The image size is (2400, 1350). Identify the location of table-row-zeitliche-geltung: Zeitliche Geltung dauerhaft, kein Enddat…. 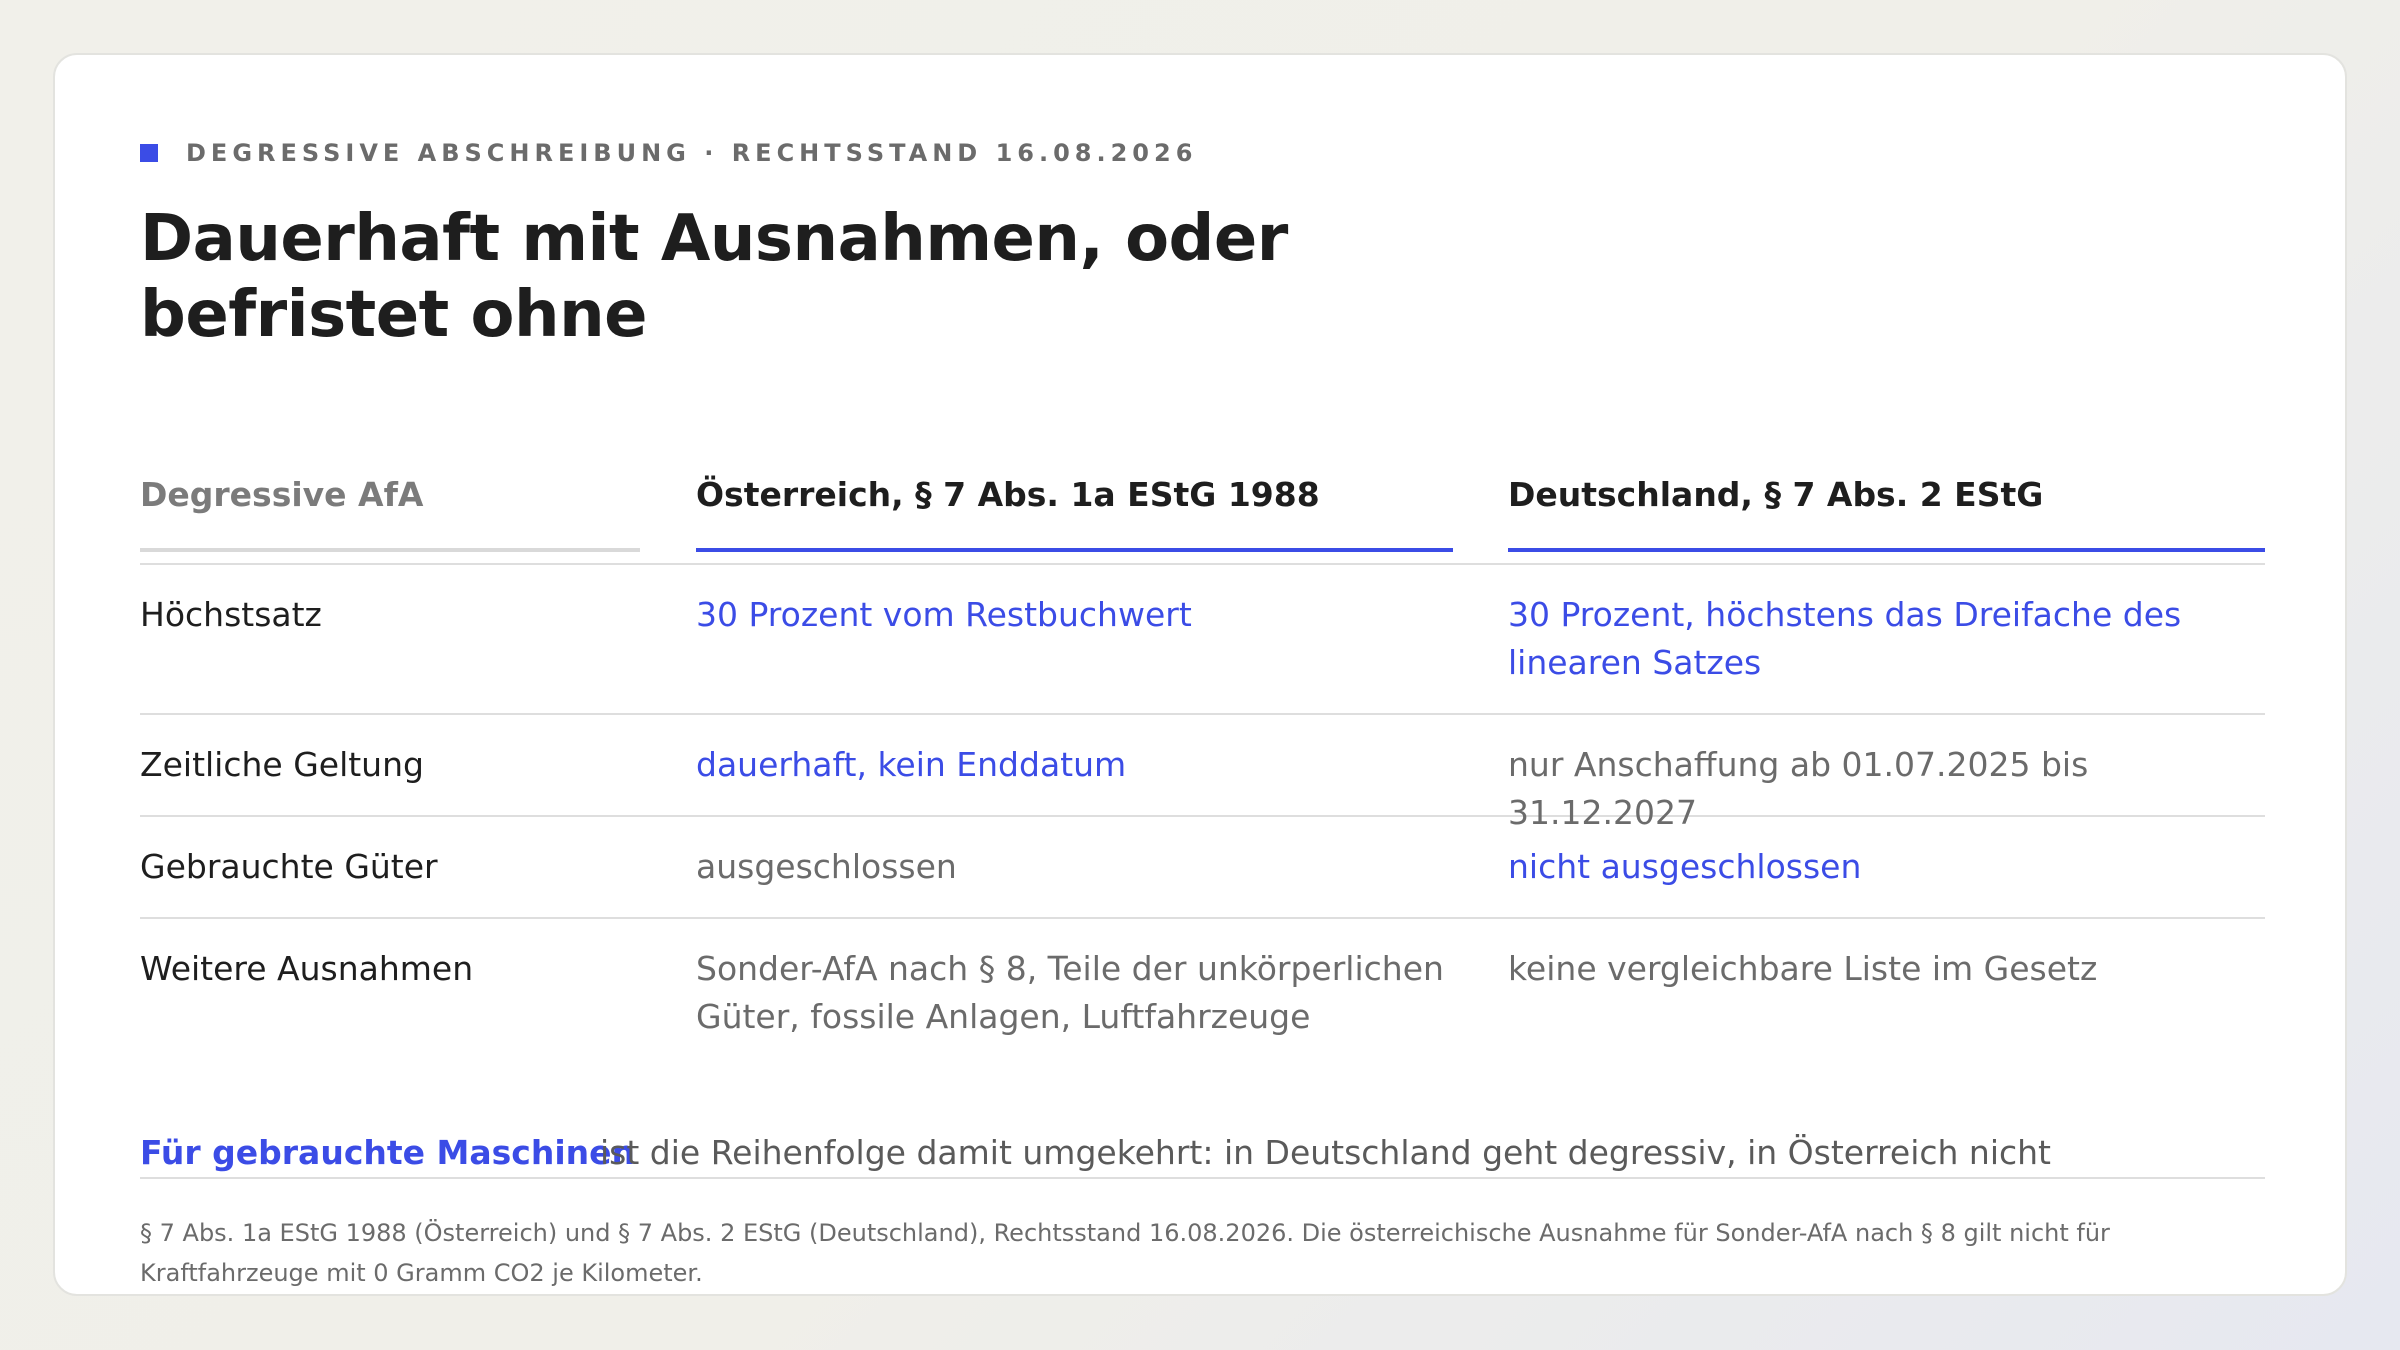
(1202, 773).